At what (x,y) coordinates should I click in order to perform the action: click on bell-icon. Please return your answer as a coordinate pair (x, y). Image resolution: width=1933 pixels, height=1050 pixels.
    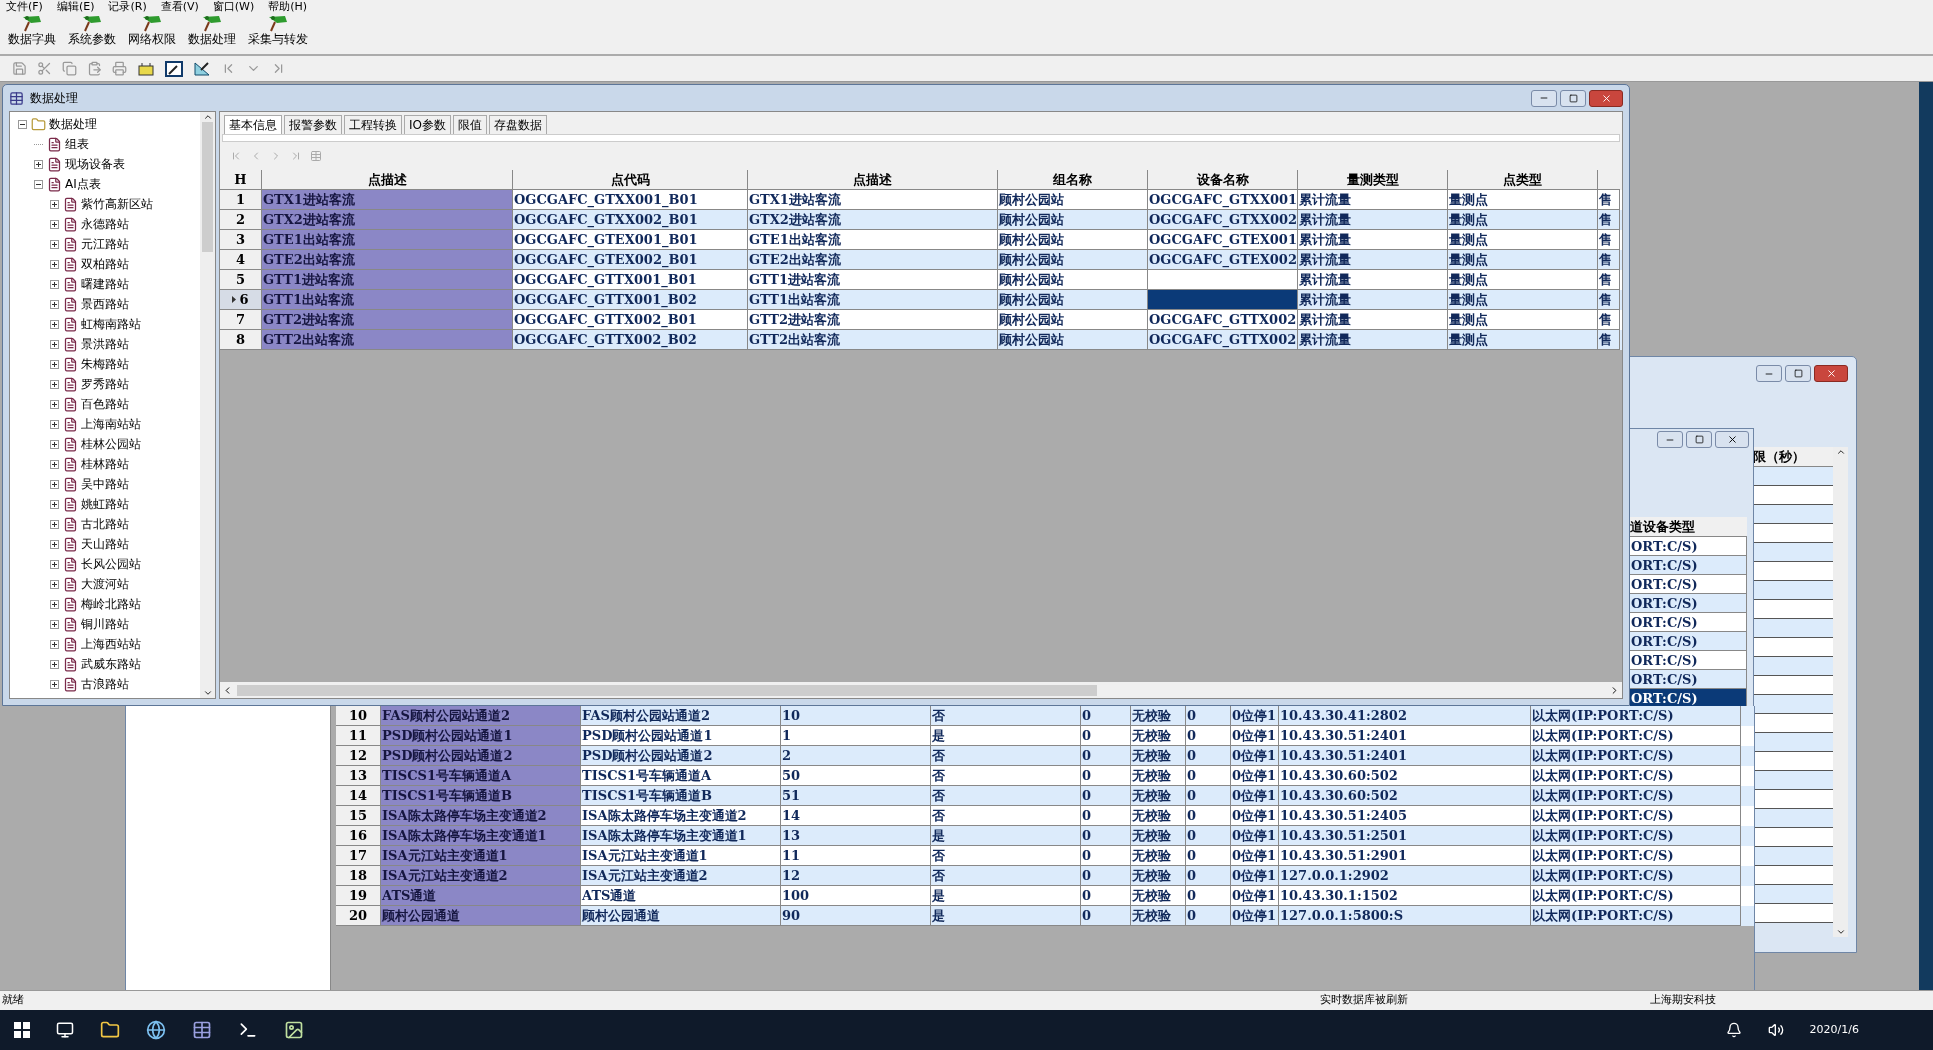
    Looking at the image, I should click on (1733, 1030).